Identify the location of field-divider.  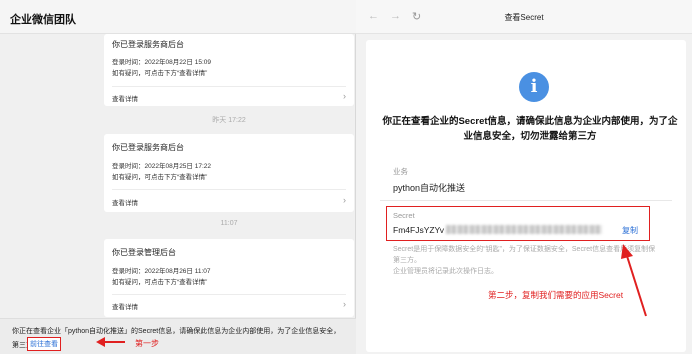
(526, 200).